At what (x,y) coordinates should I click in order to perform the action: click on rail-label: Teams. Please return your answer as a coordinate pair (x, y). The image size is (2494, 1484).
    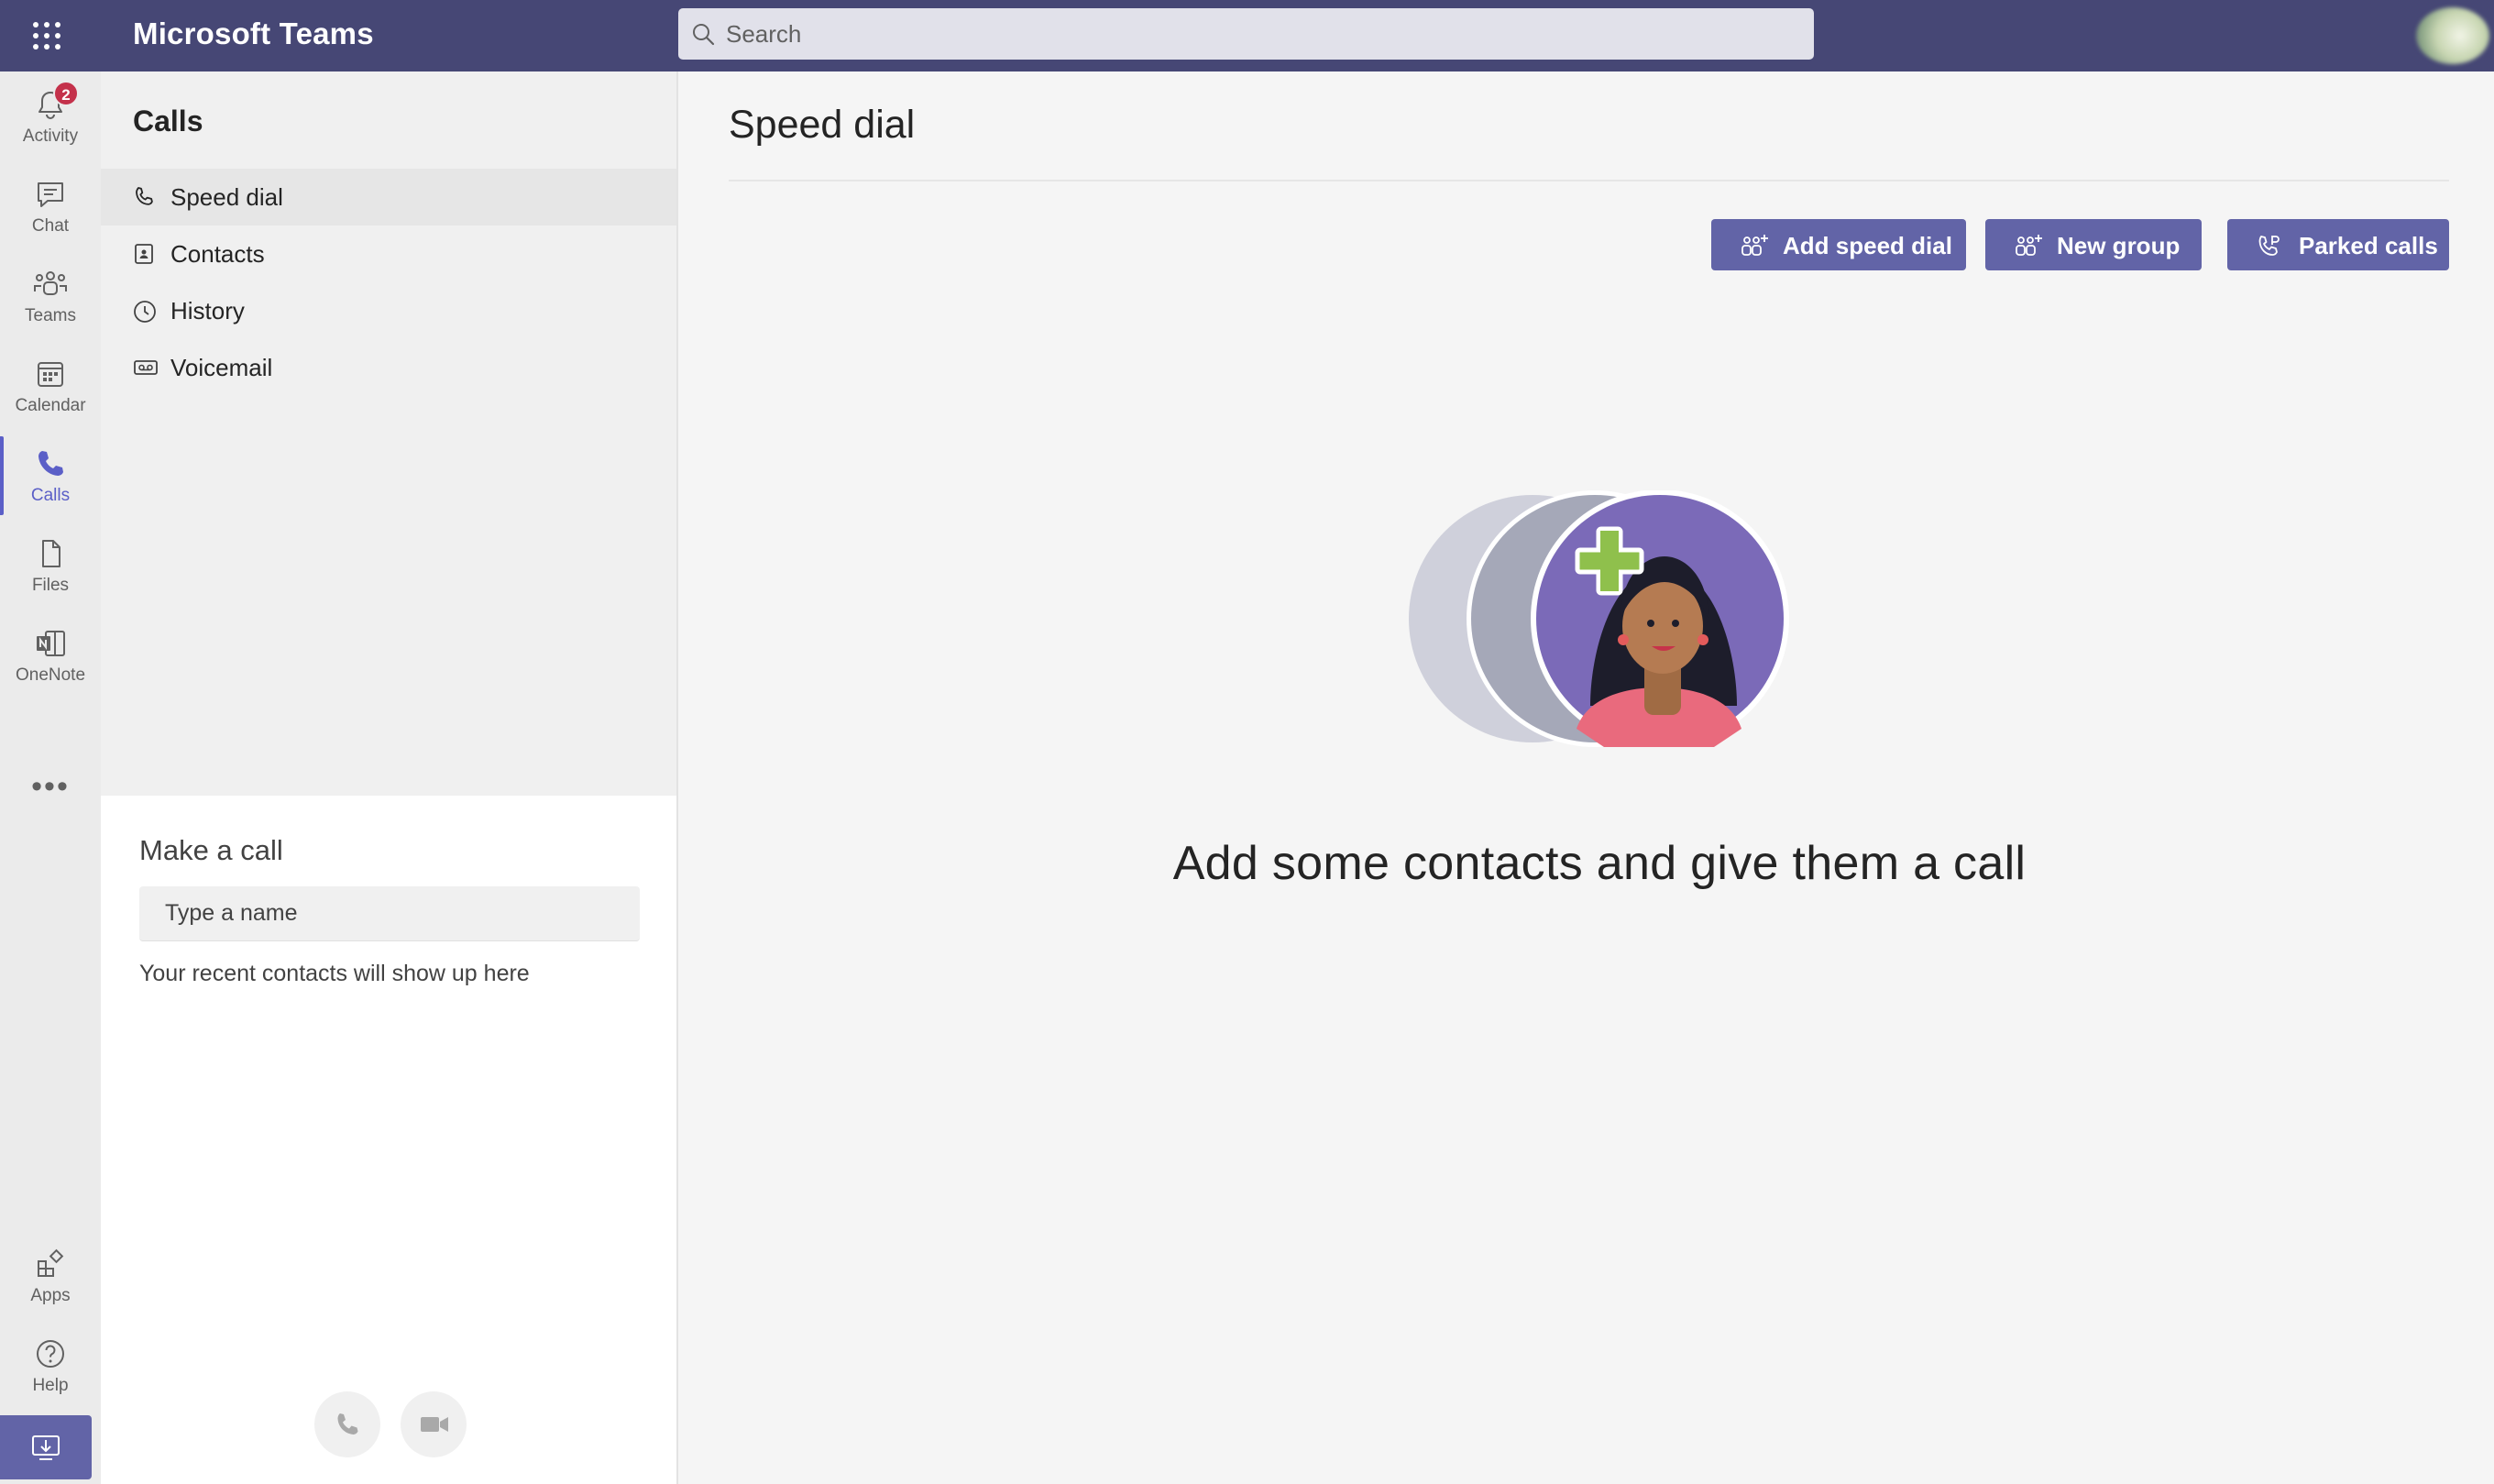
    Looking at the image, I should click on (50, 315).